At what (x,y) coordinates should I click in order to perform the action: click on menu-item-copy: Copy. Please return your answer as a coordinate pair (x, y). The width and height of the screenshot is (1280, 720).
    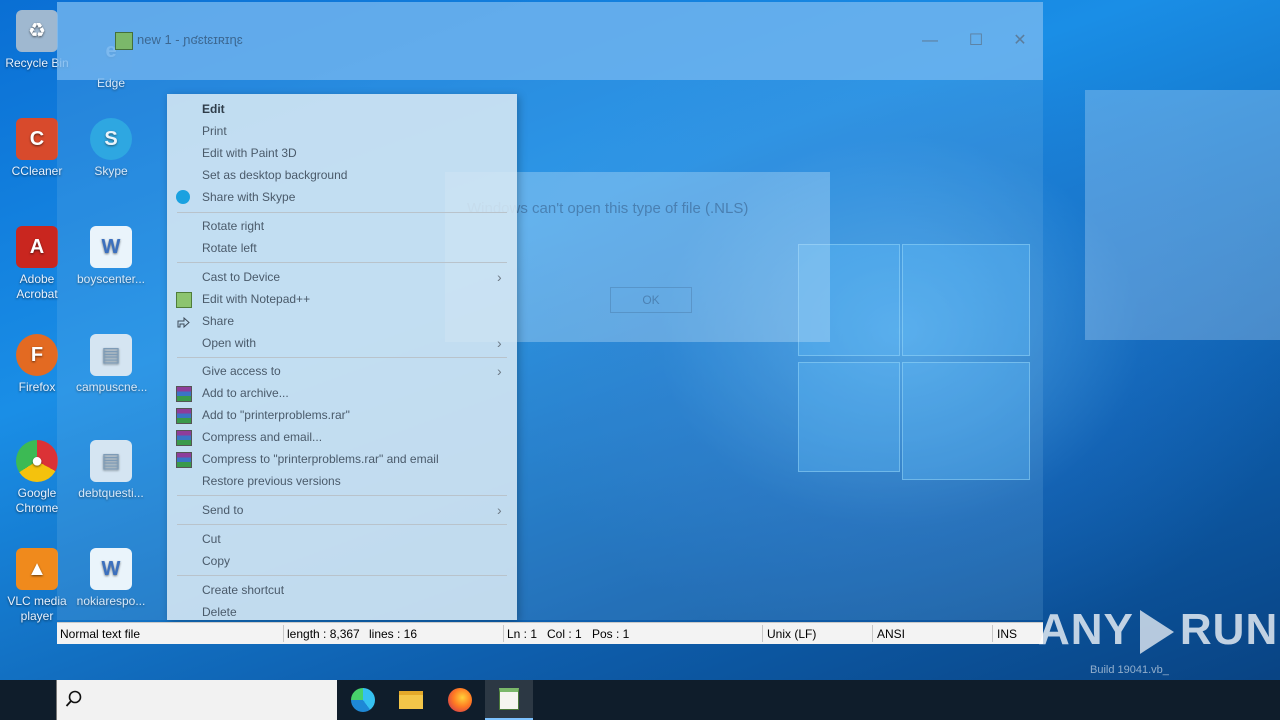
    Looking at the image, I should click on (342, 561).